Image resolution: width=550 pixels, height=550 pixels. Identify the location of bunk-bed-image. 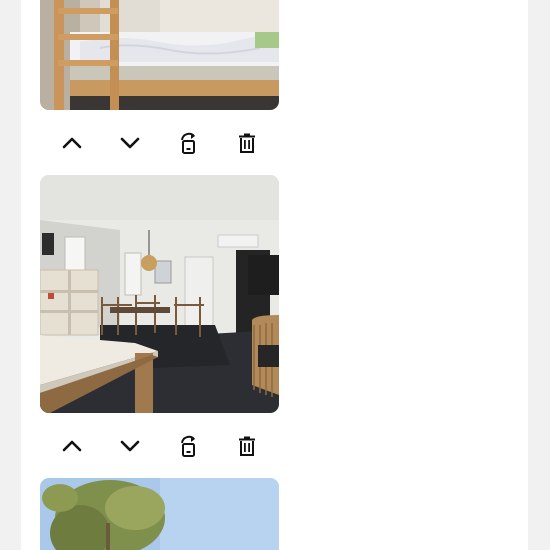
(159, 55).